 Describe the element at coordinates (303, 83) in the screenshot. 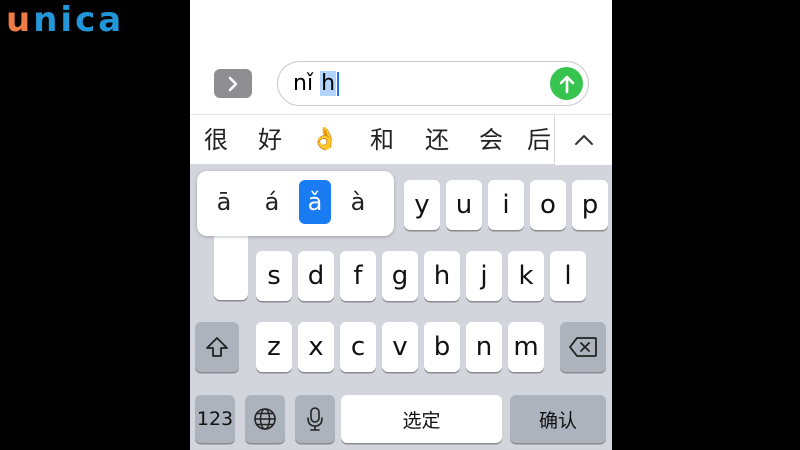

I see `input-committed-text: nǐ` at that location.